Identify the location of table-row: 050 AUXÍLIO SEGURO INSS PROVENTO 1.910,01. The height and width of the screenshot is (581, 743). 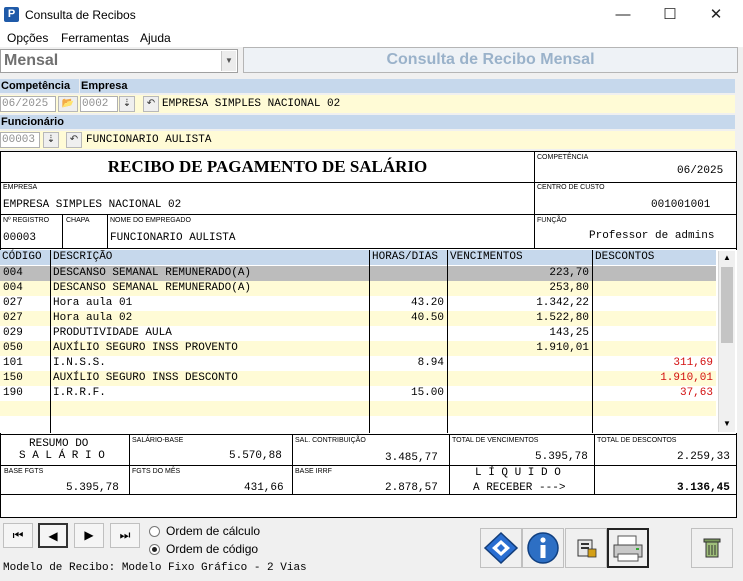
(358, 348).